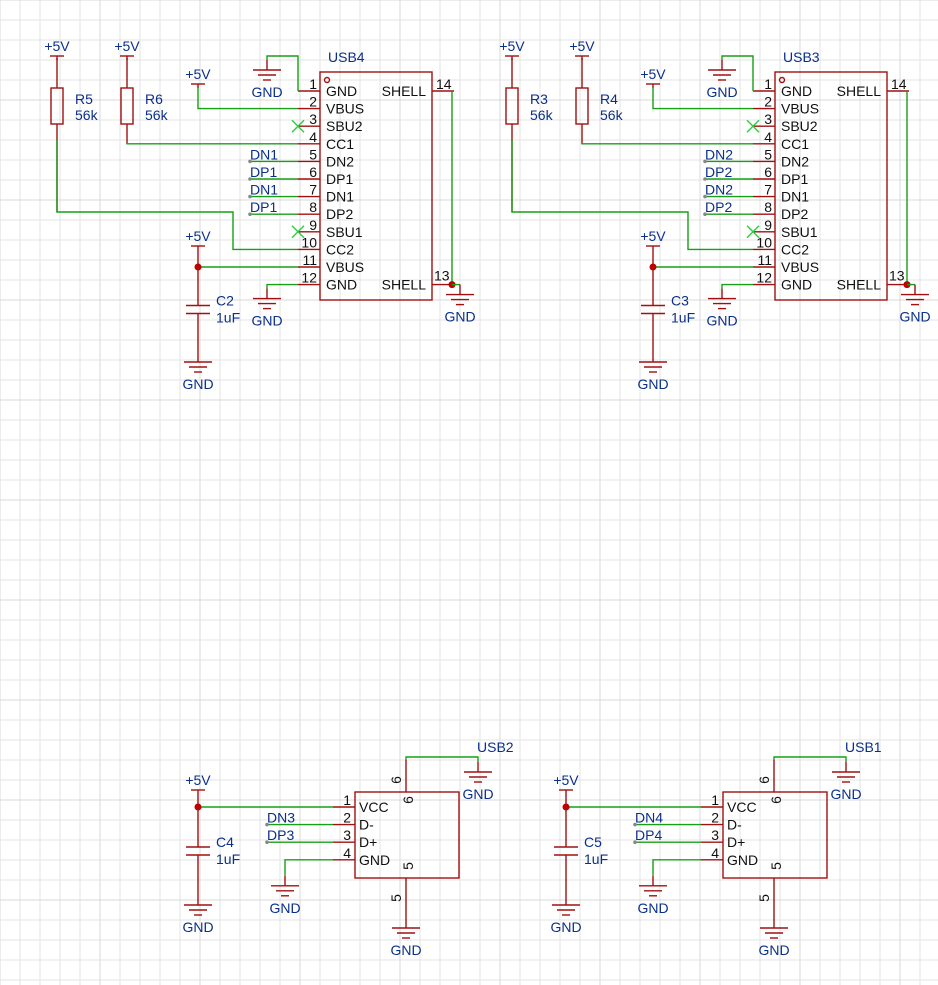  Describe the element at coordinates (442, 276) in the screenshot. I see `pin-number: 13` at that location.